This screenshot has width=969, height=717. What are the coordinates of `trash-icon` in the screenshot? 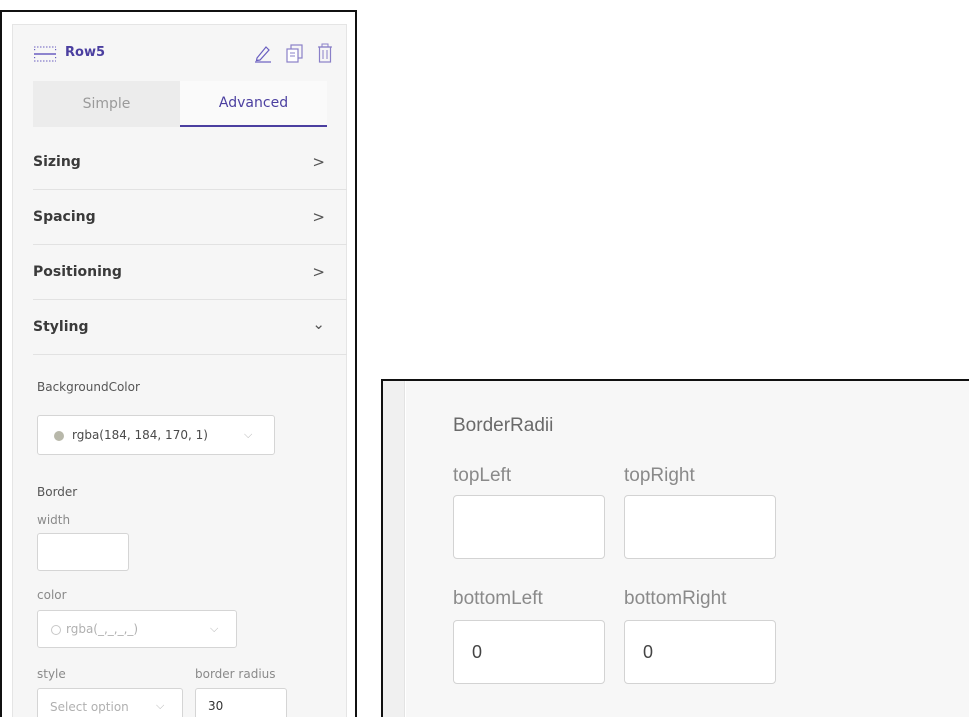 It's located at (325, 53).